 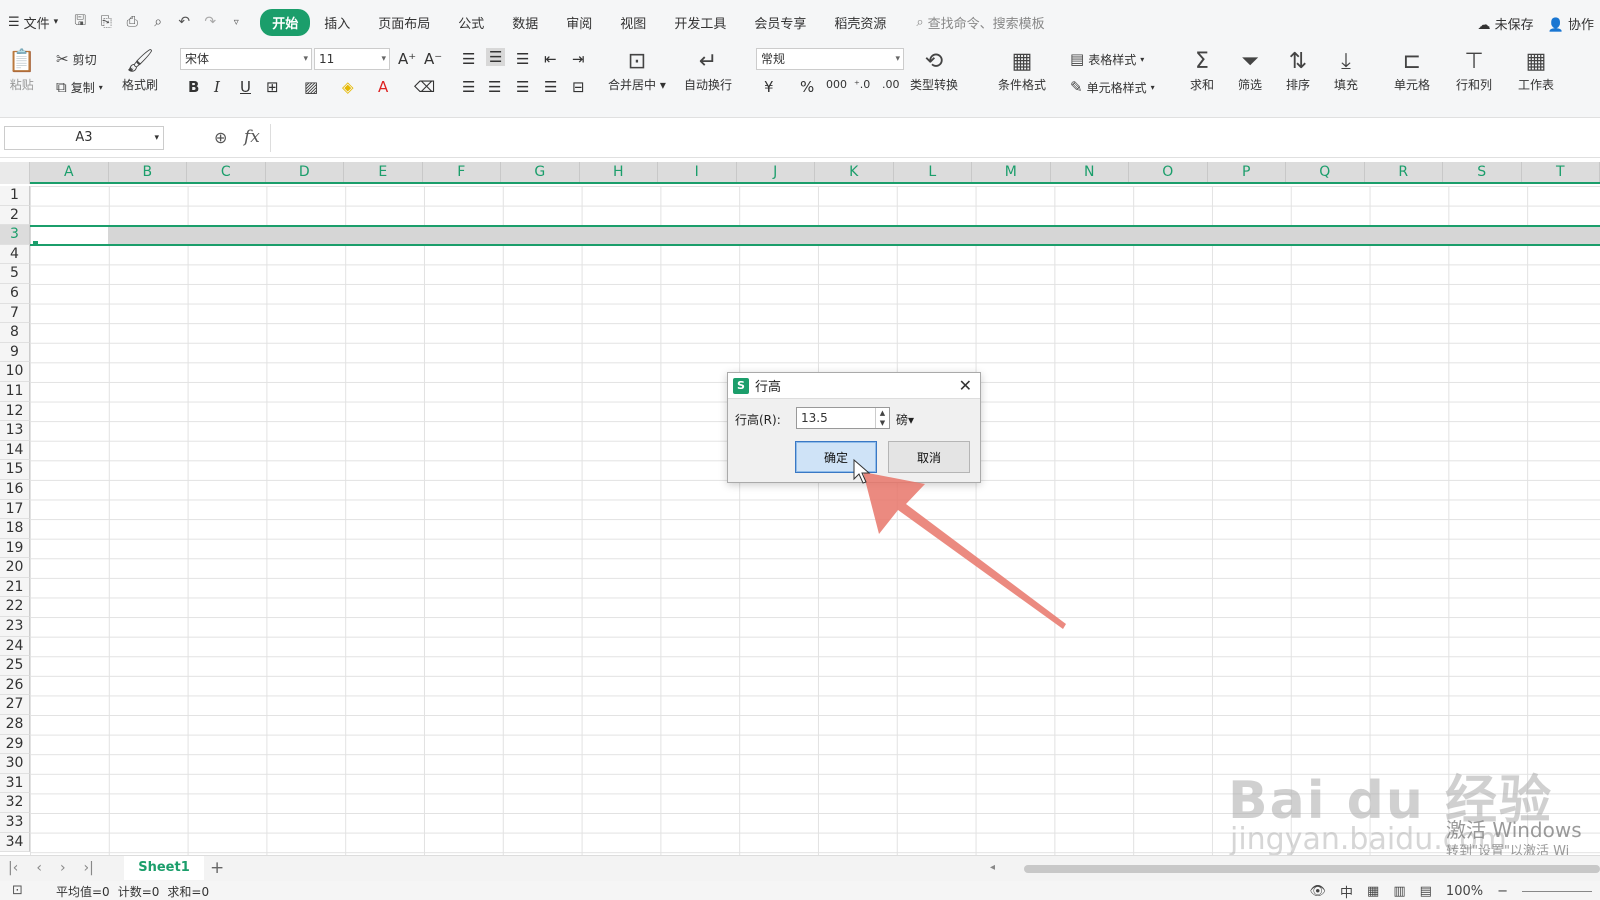 What do you see at coordinates (15, 431) in the screenshot?
I see `row-header: 13` at bounding box center [15, 431].